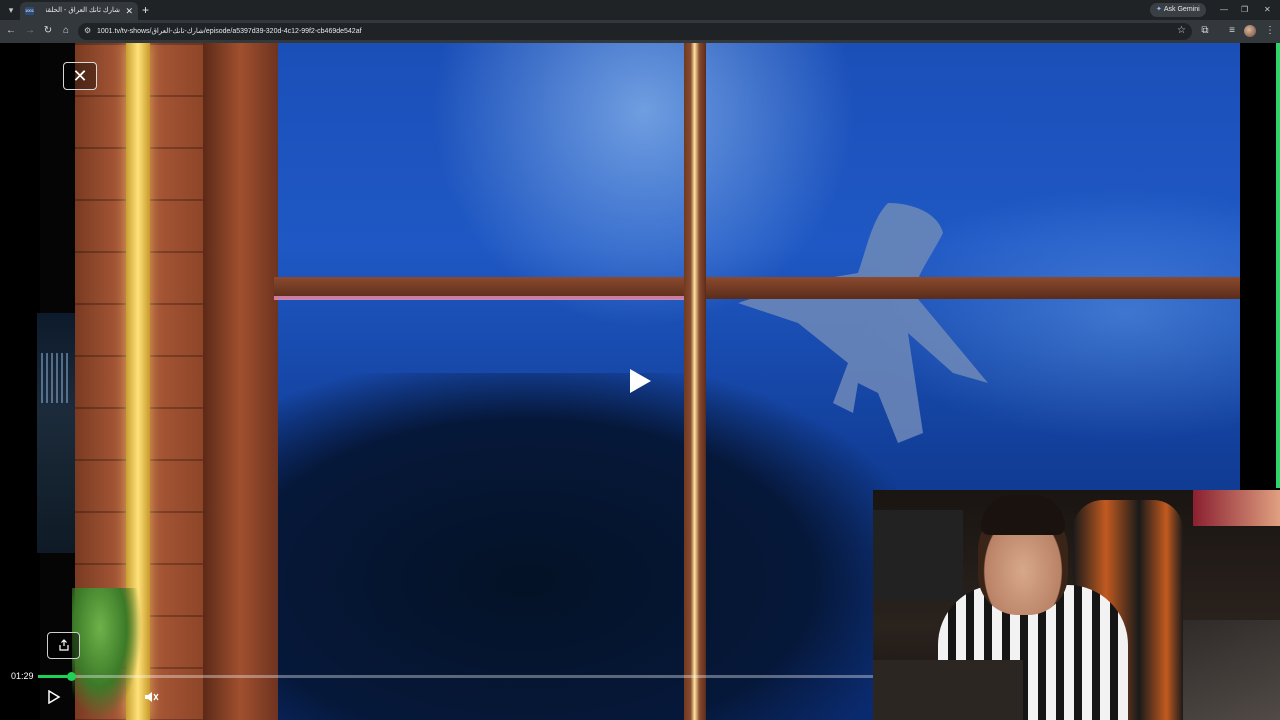  Describe the element at coordinates (863, 323) in the screenshot. I see `shark-silhouette` at that location.